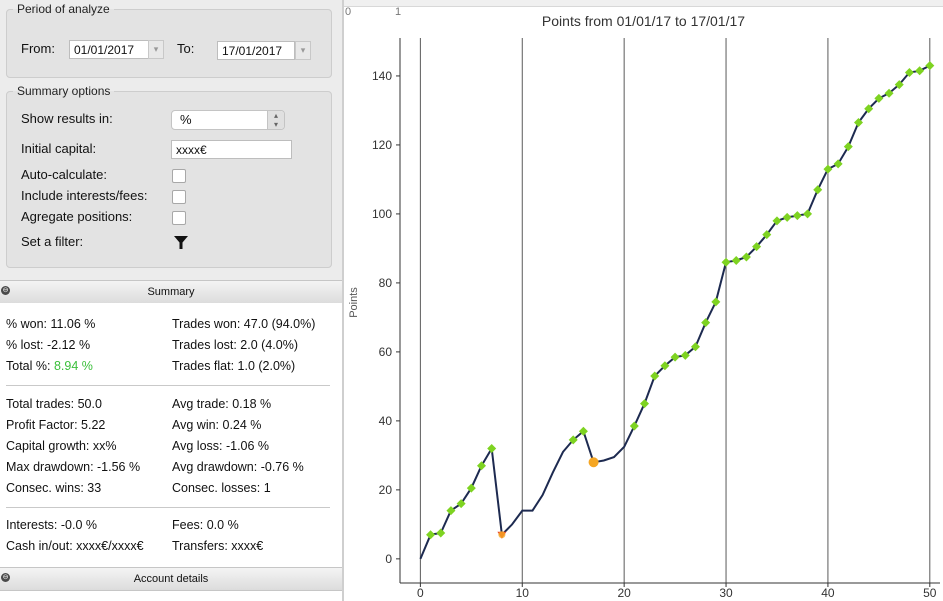 The image size is (943, 601). What do you see at coordinates (221, 488) in the screenshot?
I see `stat-consec-losses: Consec. losses: 1` at bounding box center [221, 488].